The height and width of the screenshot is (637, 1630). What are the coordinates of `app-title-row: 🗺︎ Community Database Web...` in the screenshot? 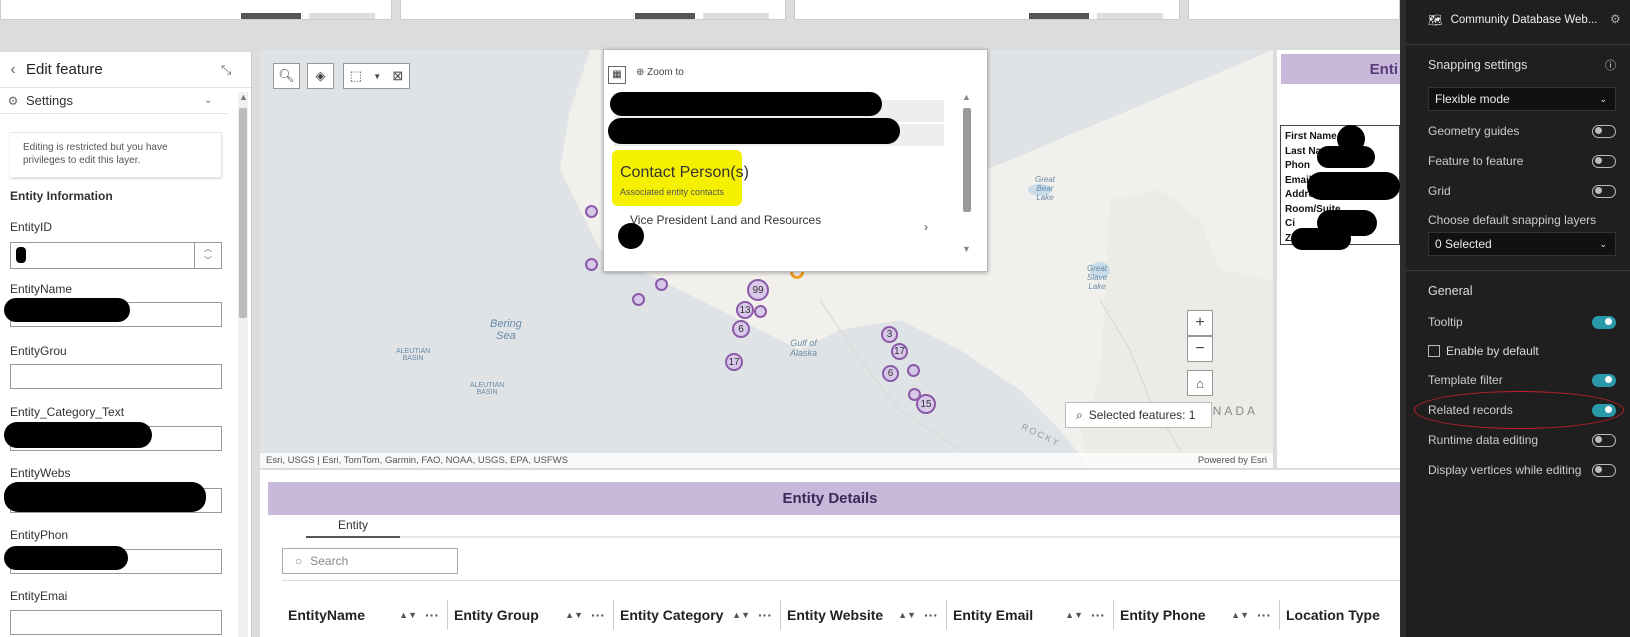 It's located at (1523, 20).